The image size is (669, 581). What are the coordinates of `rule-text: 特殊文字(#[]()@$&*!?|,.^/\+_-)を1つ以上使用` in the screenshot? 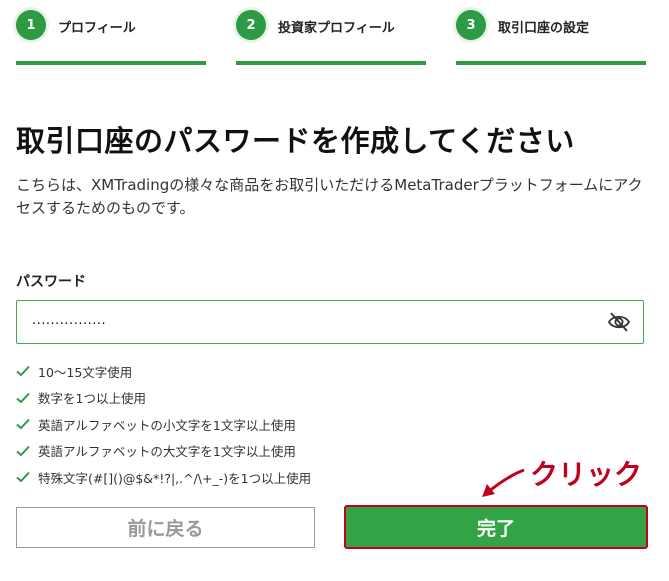 It's located at (175, 478).